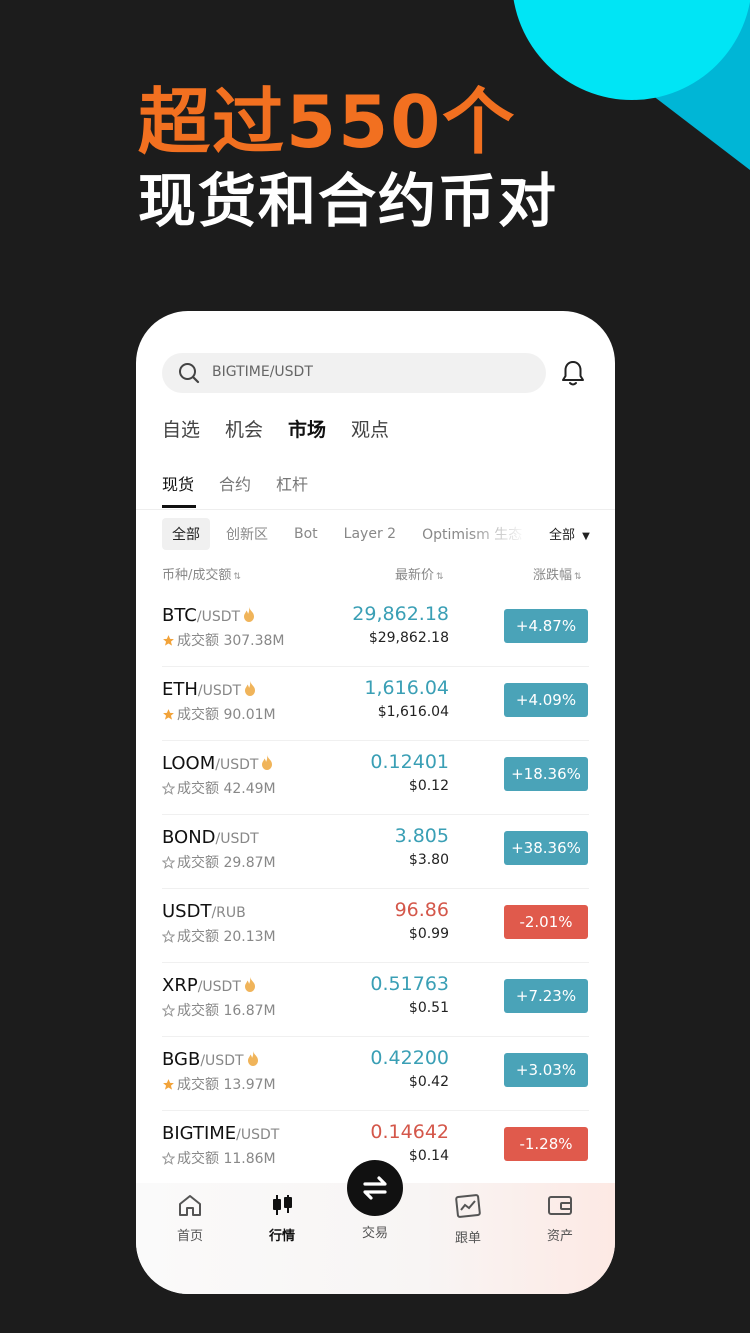 Image resolution: width=750 pixels, height=1333 pixels. Describe the element at coordinates (226, 789) in the screenshot. I see `volume-text: 成交额 42.49M` at that location.